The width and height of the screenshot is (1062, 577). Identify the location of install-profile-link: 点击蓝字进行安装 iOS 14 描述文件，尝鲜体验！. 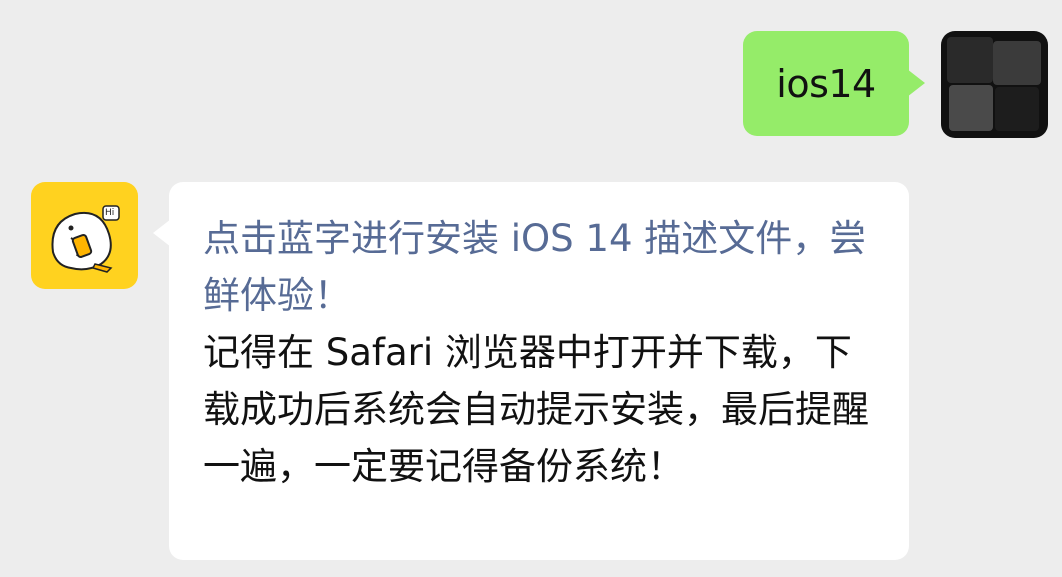
(534, 267).